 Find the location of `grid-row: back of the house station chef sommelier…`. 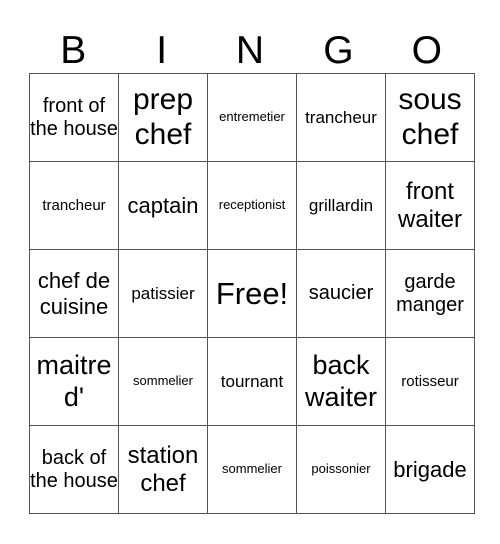

grid-row: back of the house station chef sommelier… is located at coordinates (252, 469).